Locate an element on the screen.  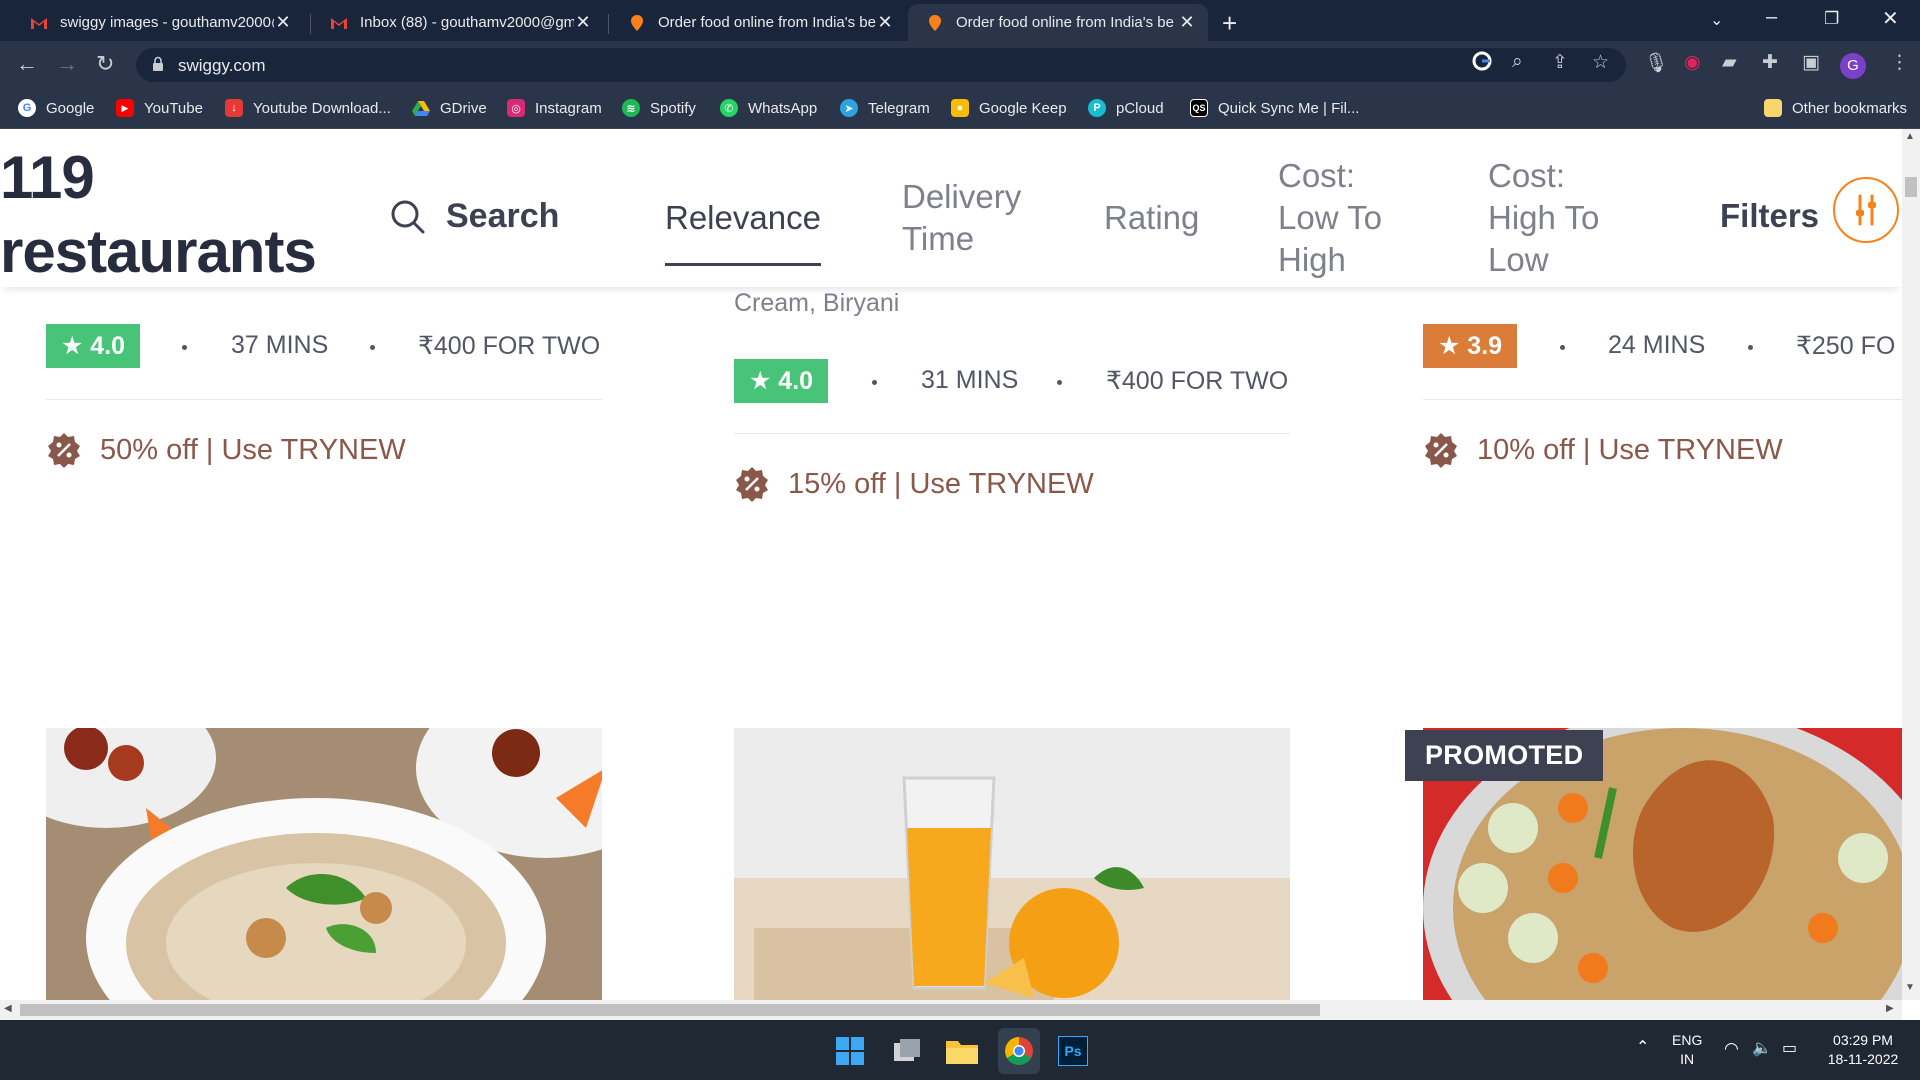
browser-toolbar: ← → ↻ swiggy.com ⌕ ⇪ ☆ 🎙 ◉ ▰ ✚ ▣ G ⋮ is located at coordinates (960, 65).